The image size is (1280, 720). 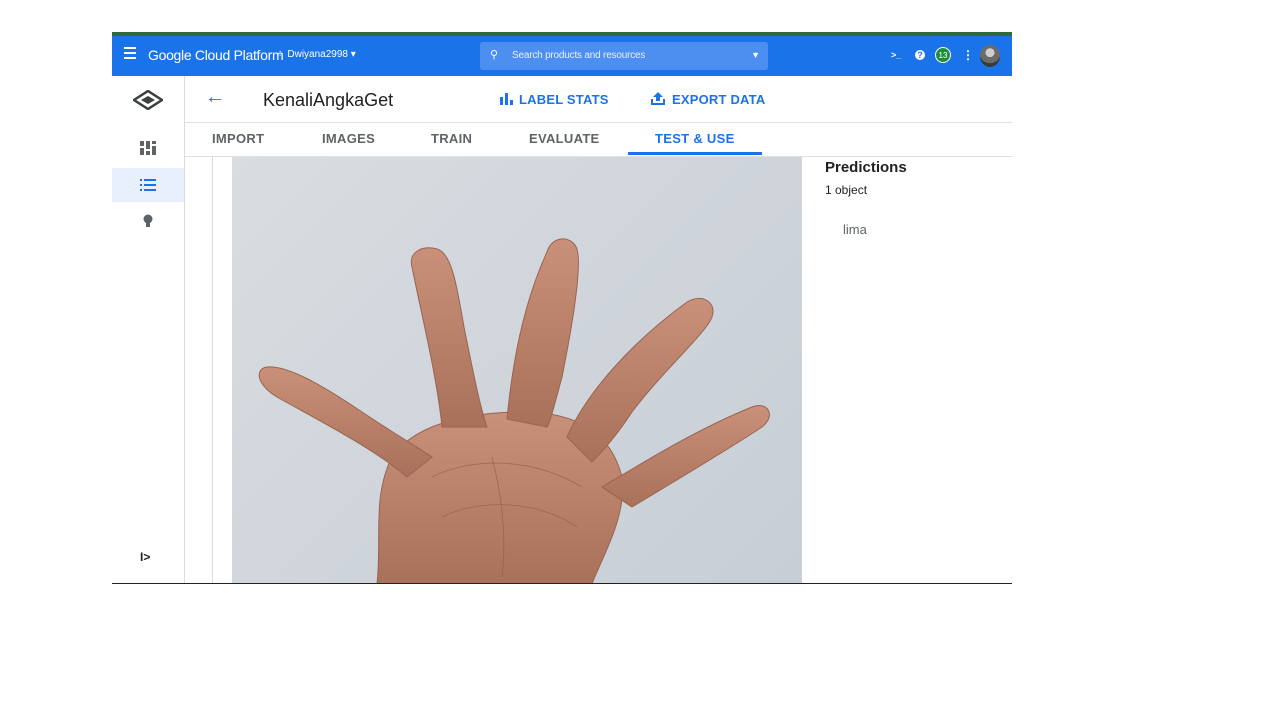 I want to click on lightbulb-icon, so click(x=148, y=220).